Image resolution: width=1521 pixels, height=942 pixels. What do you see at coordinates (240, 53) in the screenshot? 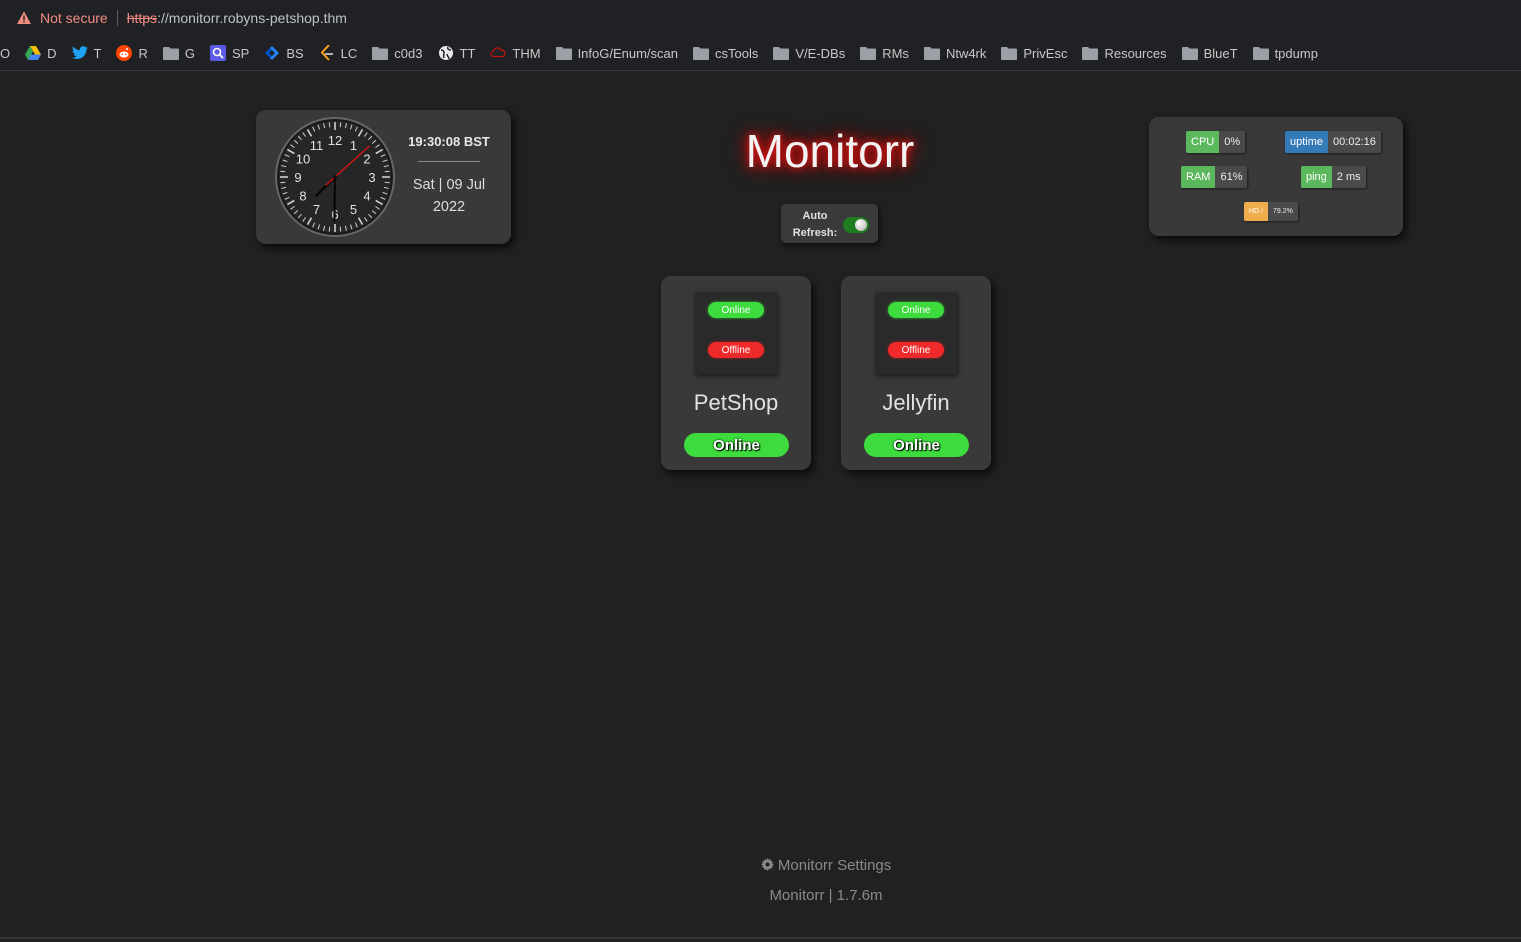
I see `bookmark-label: SP` at bounding box center [240, 53].